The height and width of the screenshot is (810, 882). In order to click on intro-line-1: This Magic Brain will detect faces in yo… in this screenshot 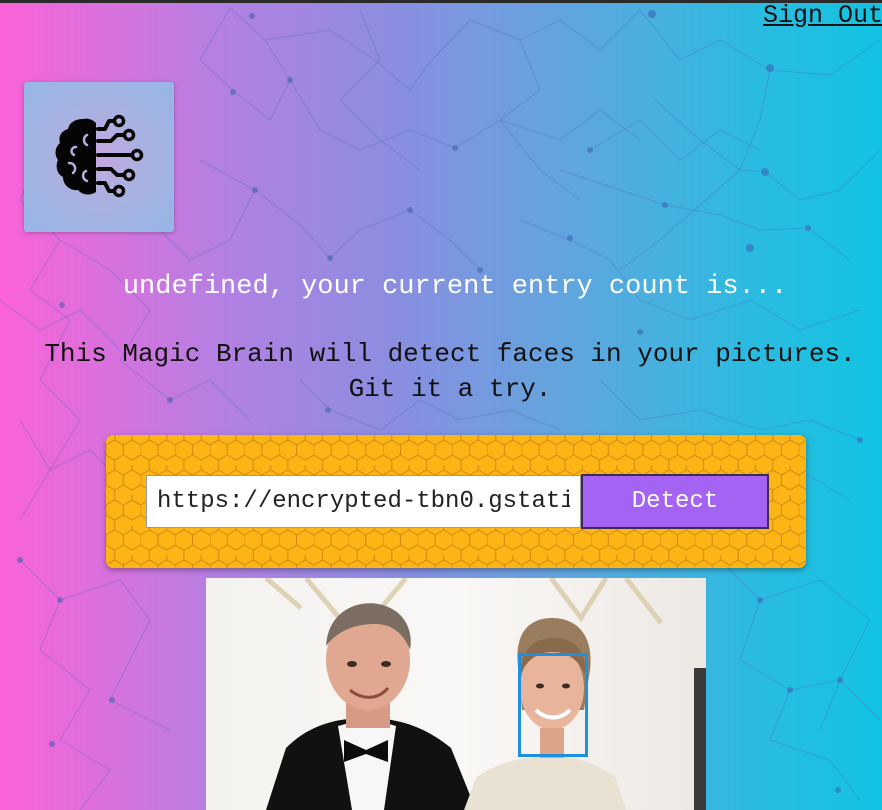, I will do `click(450, 354)`.